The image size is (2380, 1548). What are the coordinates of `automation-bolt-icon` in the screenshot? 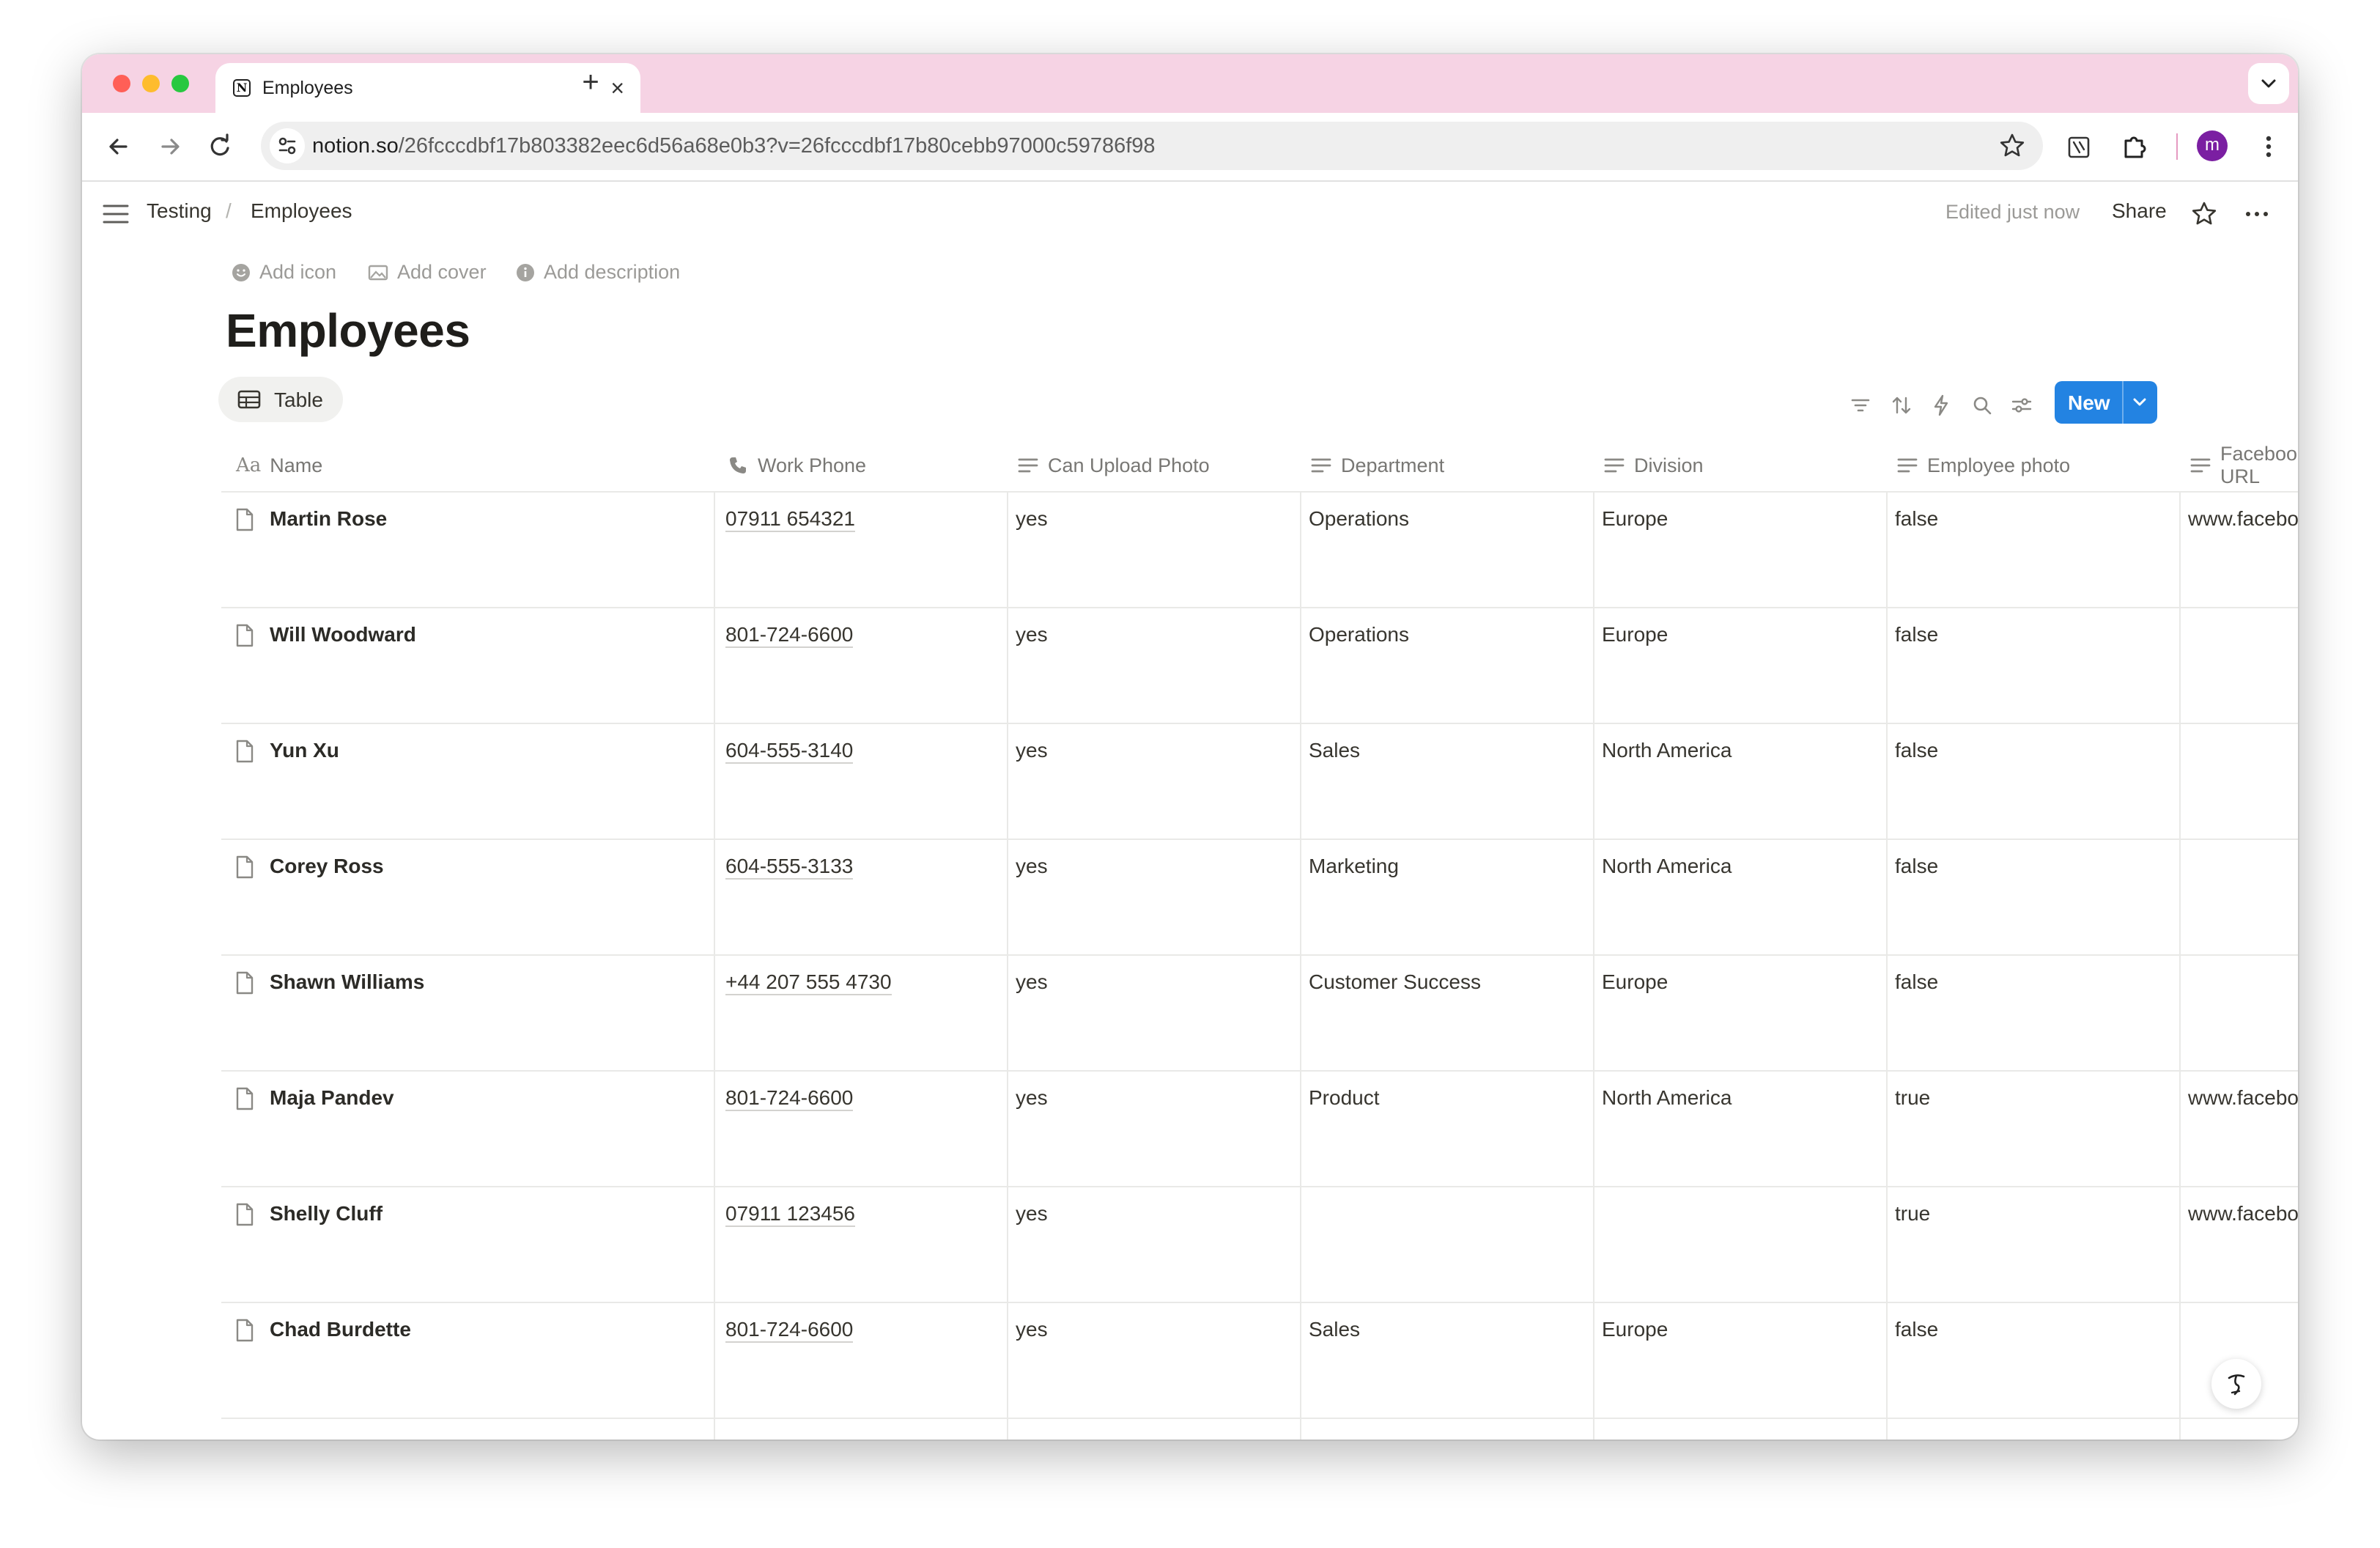 It's located at (1941, 405).